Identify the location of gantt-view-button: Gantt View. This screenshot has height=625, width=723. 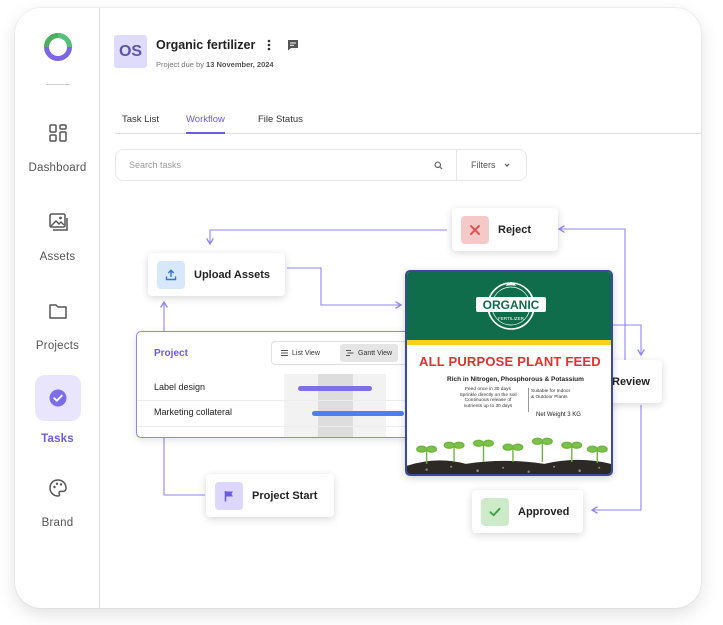
(369, 353).